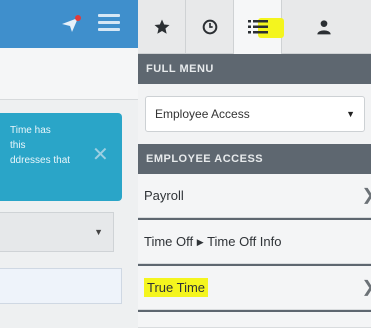 This screenshot has height=328, width=371. What do you see at coordinates (40, 160) in the screenshot?
I see `alert-line: ddresses that` at bounding box center [40, 160].